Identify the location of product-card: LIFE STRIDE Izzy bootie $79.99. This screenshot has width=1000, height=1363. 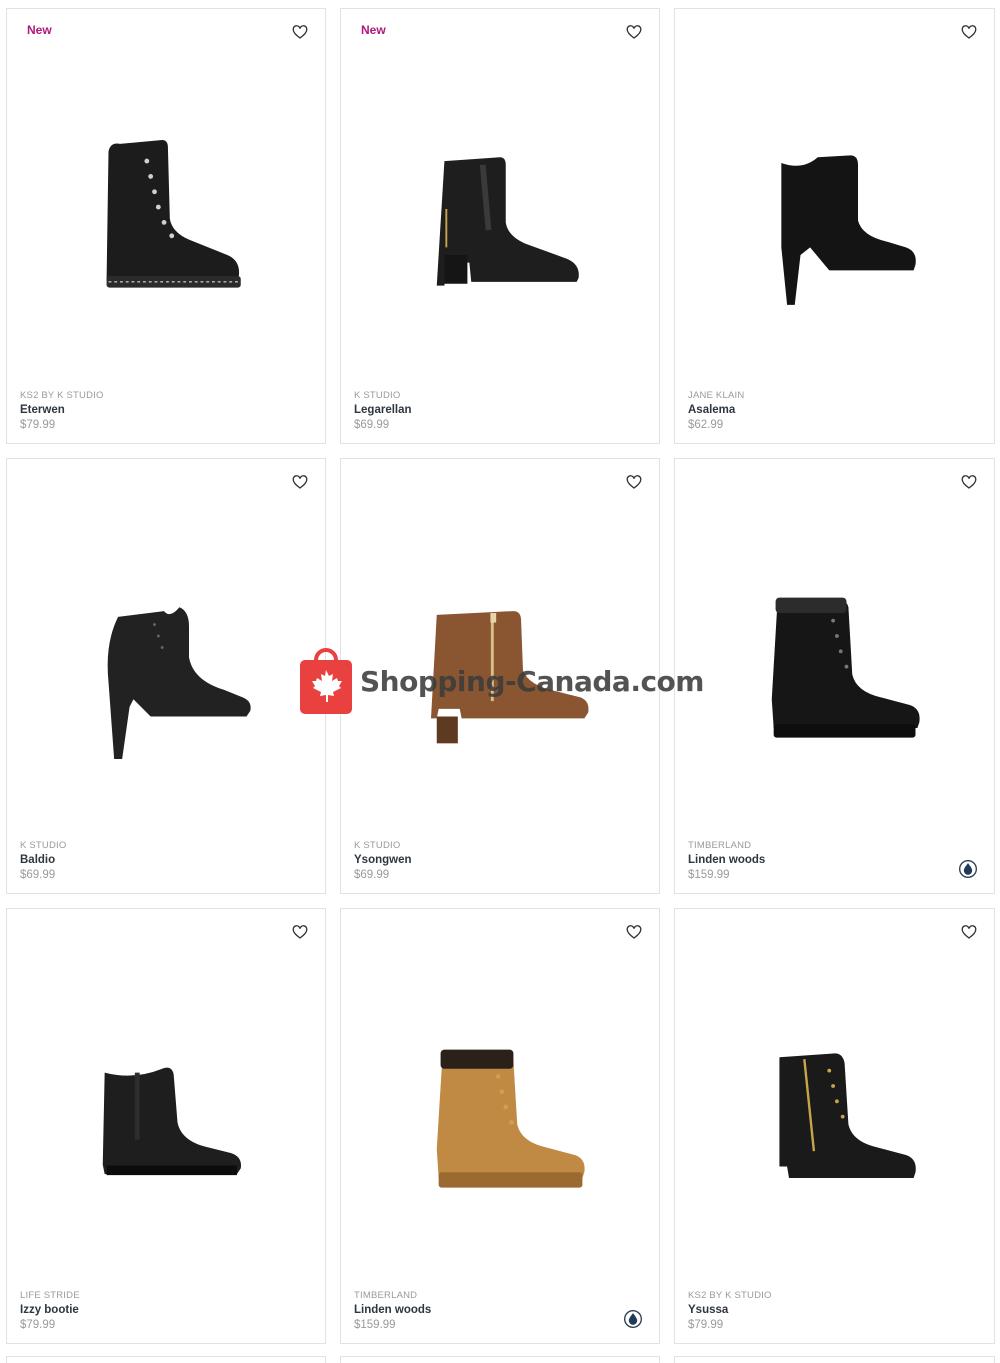
(166, 1126).